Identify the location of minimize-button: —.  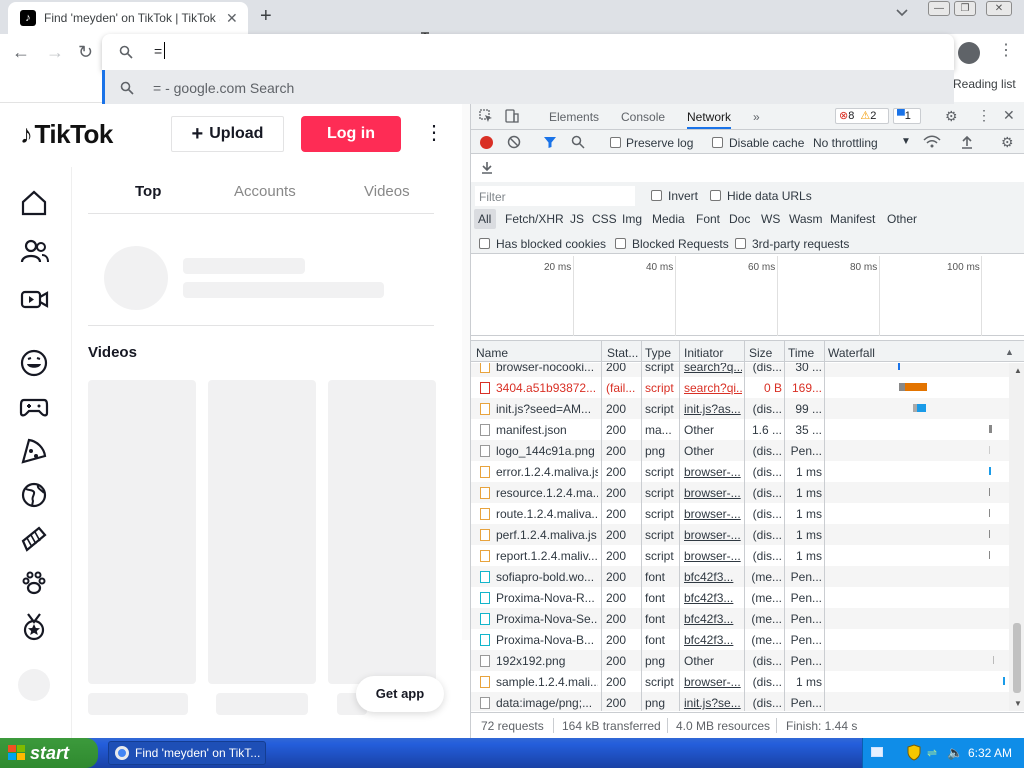
(939, 8).